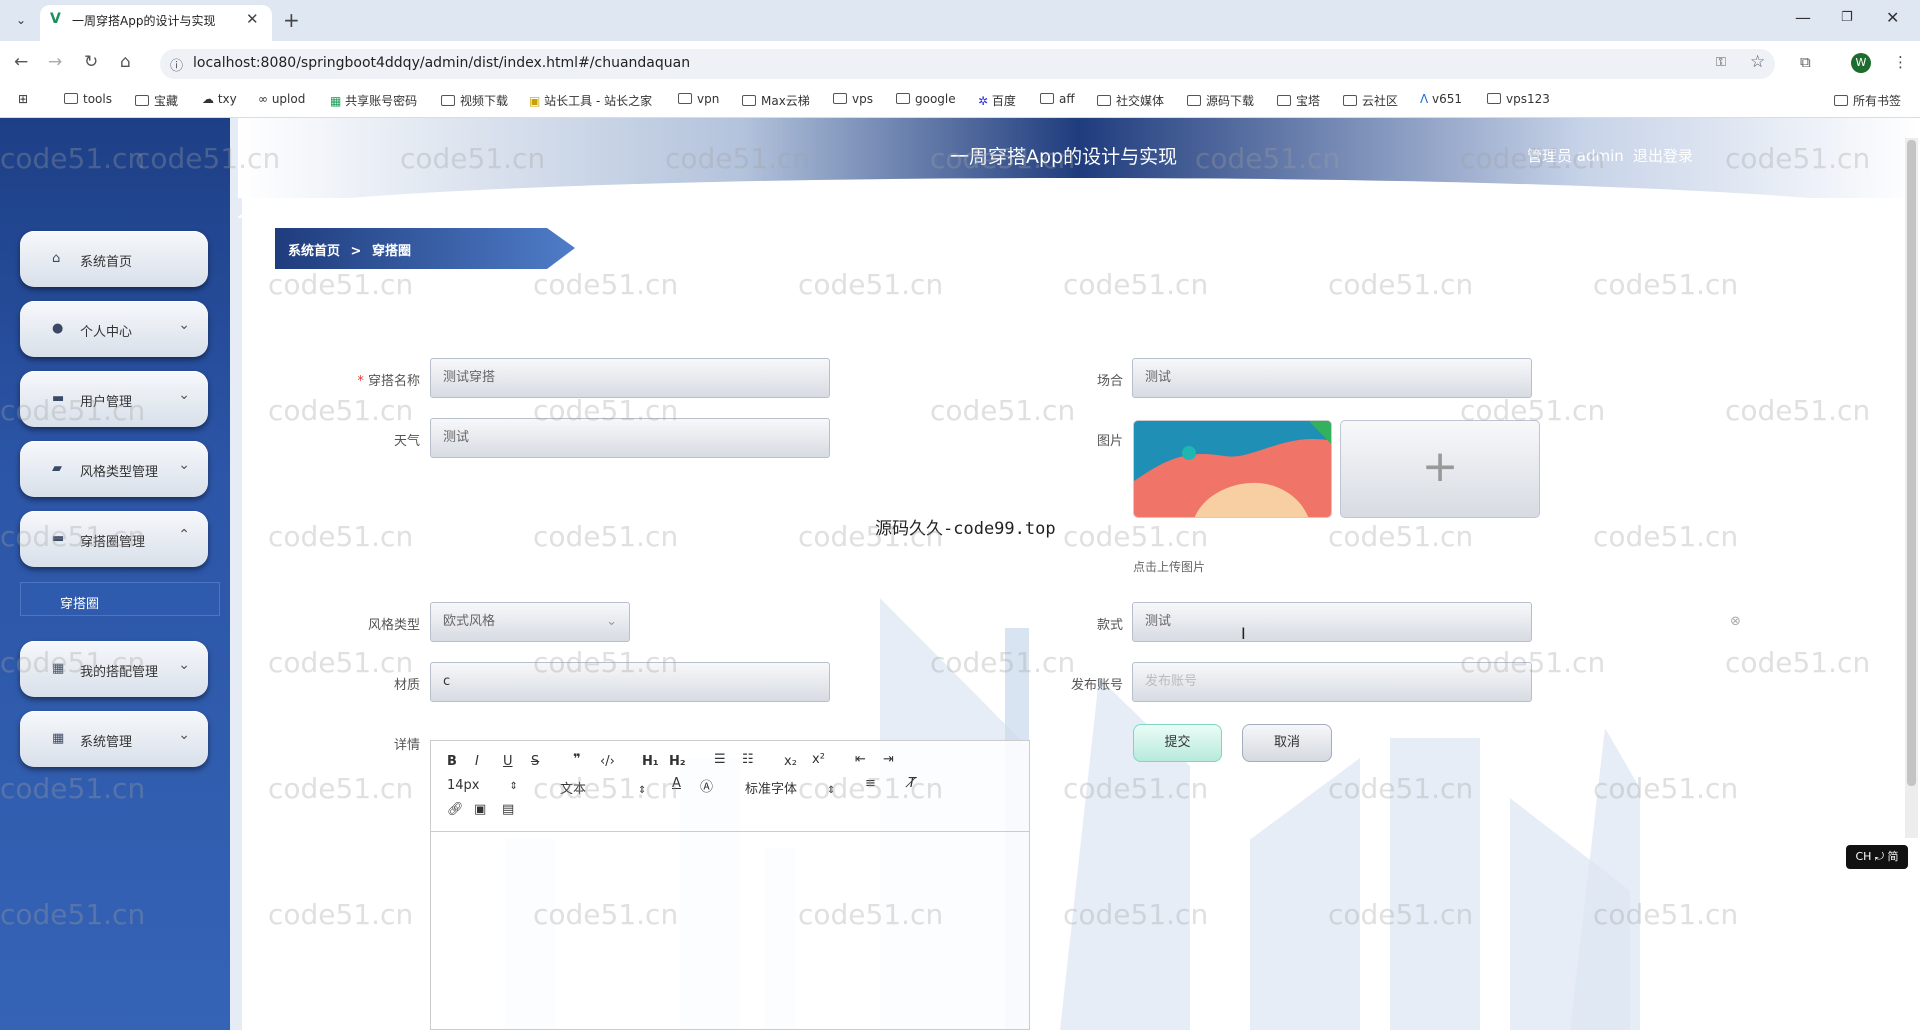 This screenshot has height=1030, width=1920. I want to click on strike-icon: S, so click(535, 761).